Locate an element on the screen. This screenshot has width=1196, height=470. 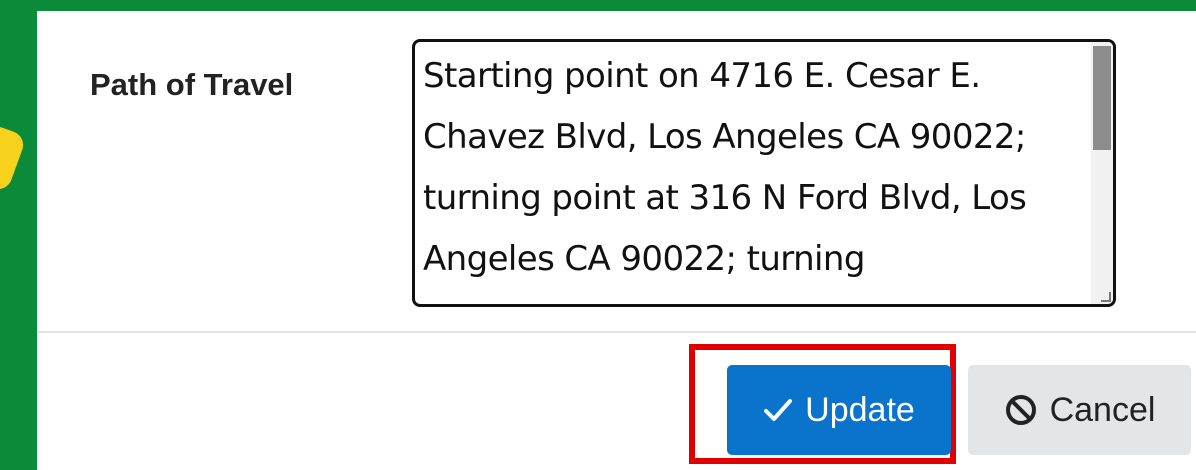
footer-divider is located at coordinates (616, 332).